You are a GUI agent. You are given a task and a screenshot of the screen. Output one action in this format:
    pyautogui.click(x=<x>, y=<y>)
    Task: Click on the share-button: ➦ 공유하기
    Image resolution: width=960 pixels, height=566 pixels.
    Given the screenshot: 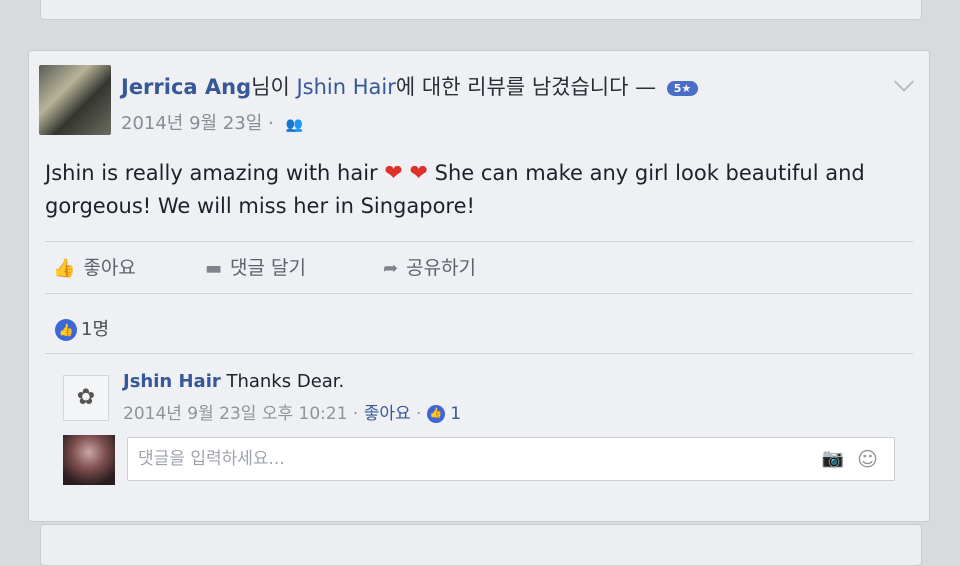 What is the action you would take?
    pyautogui.click(x=429, y=266)
    